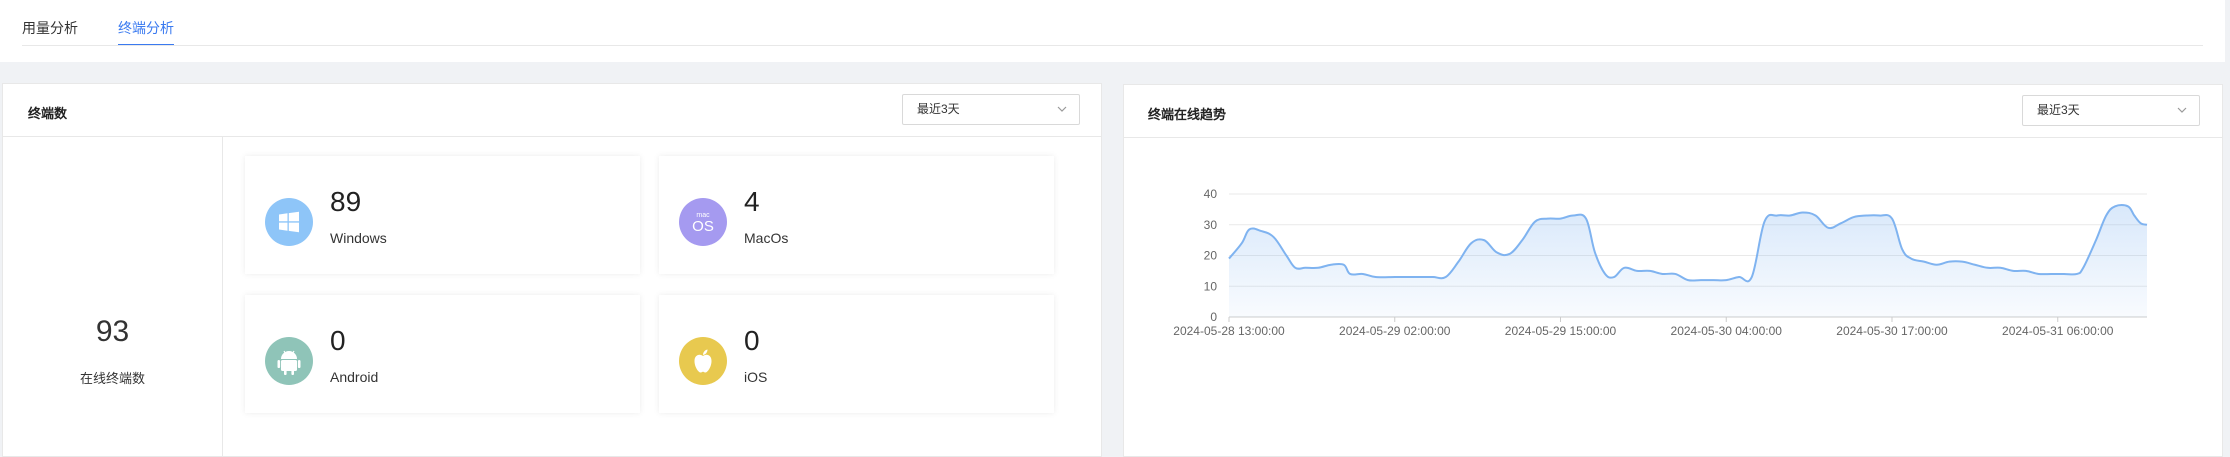 The height and width of the screenshot is (457, 2230). Describe the element at coordinates (50, 32) in the screenshot. I see `tab-usage-analysis: 用量分析` at that location.